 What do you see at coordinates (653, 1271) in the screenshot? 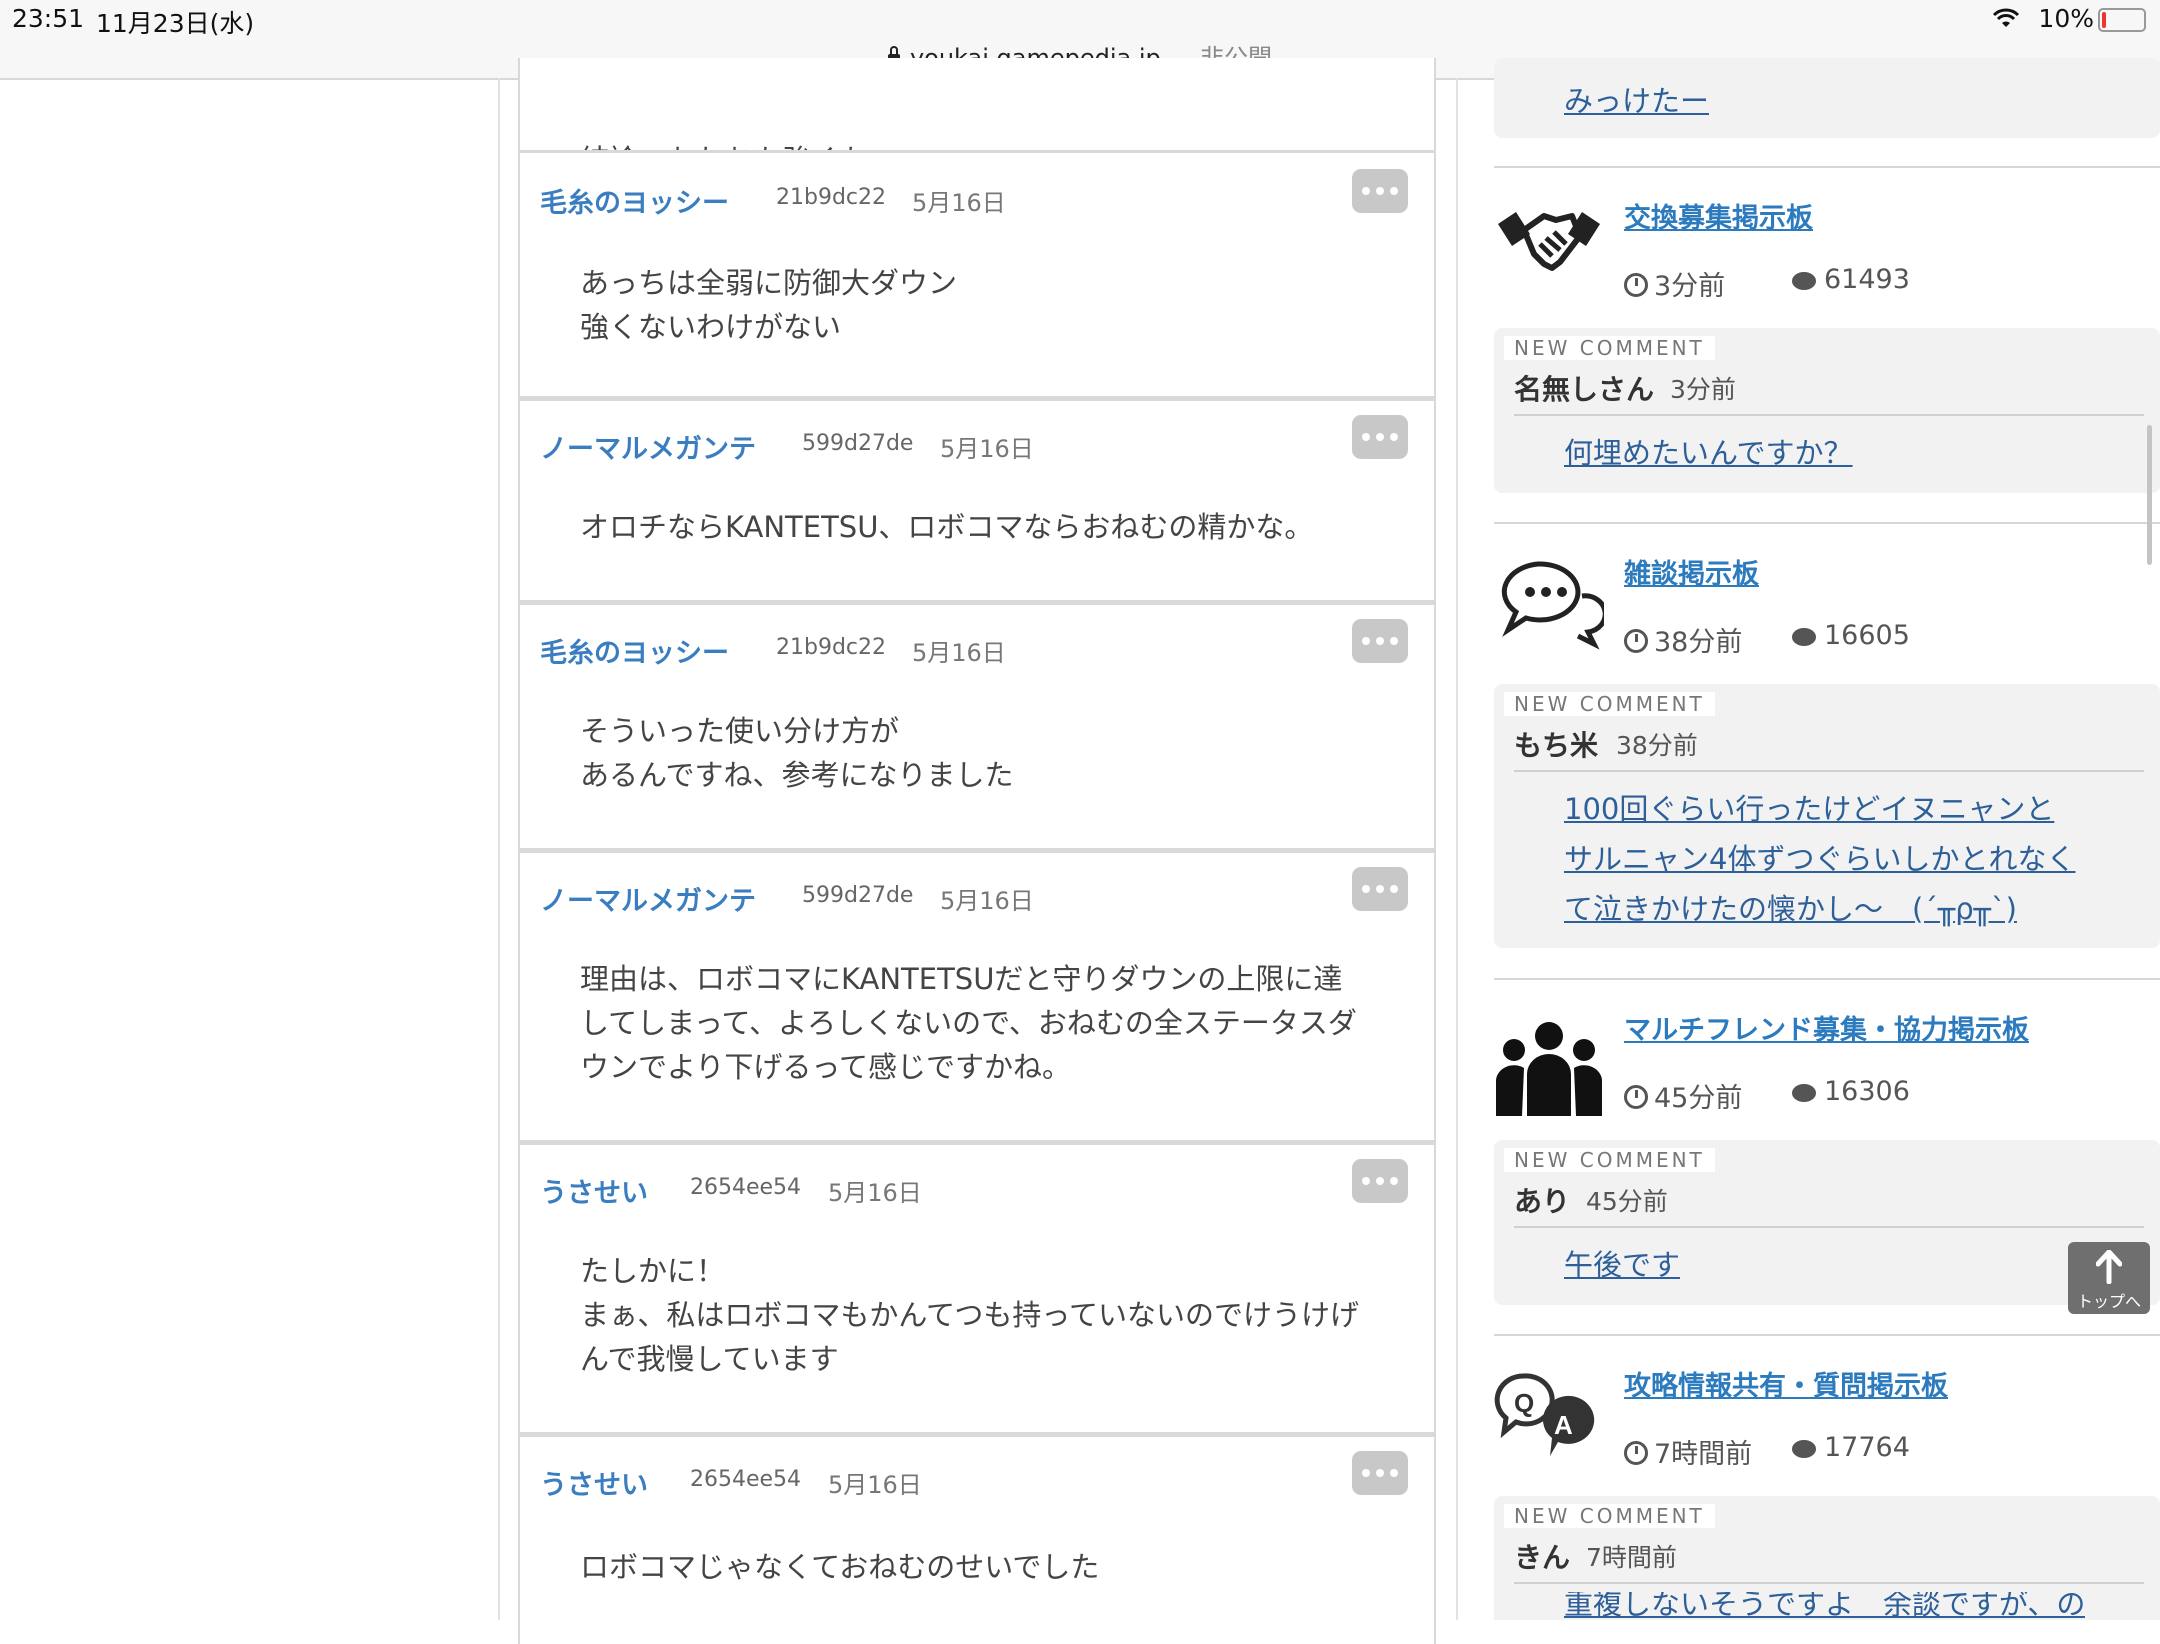
I see `comment-line: たしかに！` at bounding box center [653, 1271].